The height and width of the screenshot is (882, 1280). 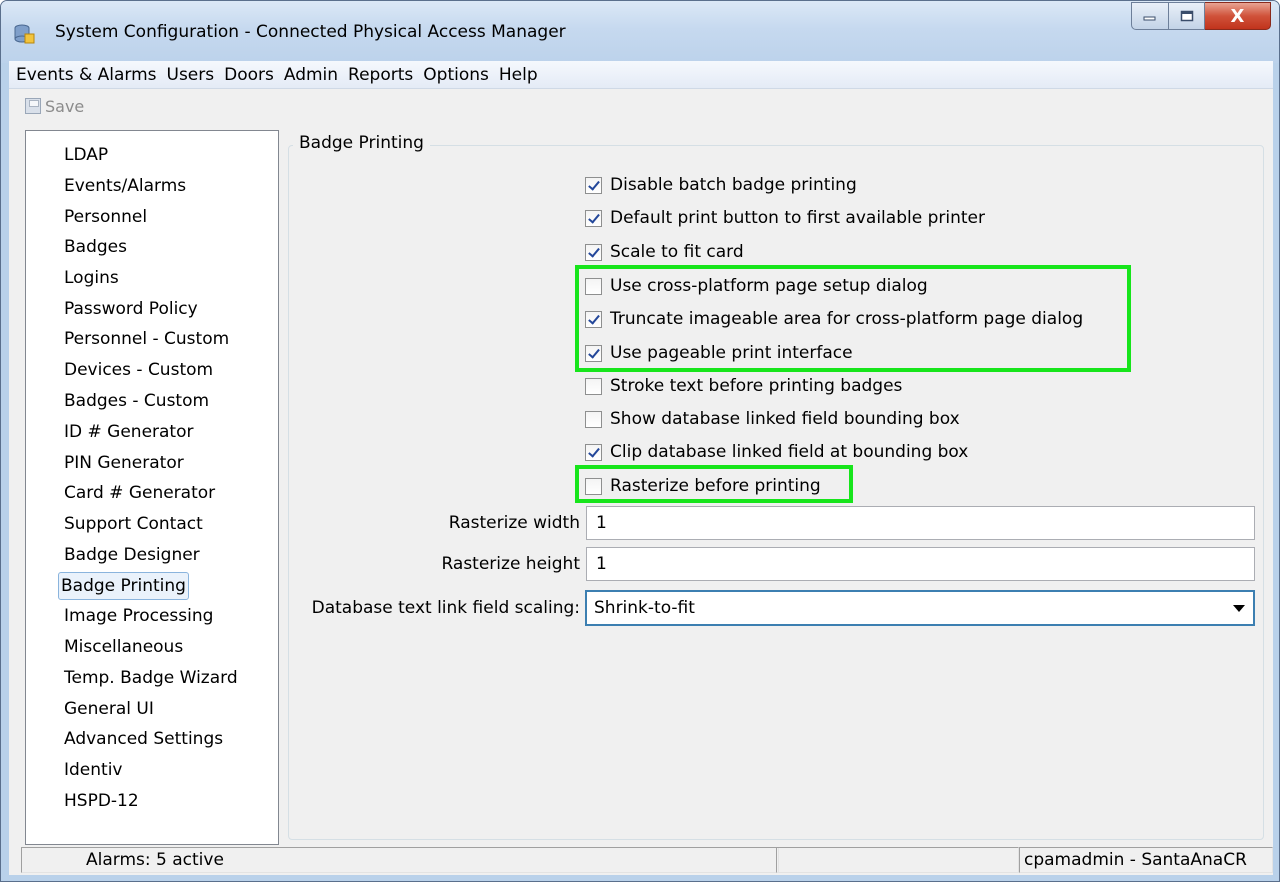 What do you see at coordinates (109, 709) in the screenshot?
I see `sidebar-item-general-ui: General UI` at bounding box center [109, 709].